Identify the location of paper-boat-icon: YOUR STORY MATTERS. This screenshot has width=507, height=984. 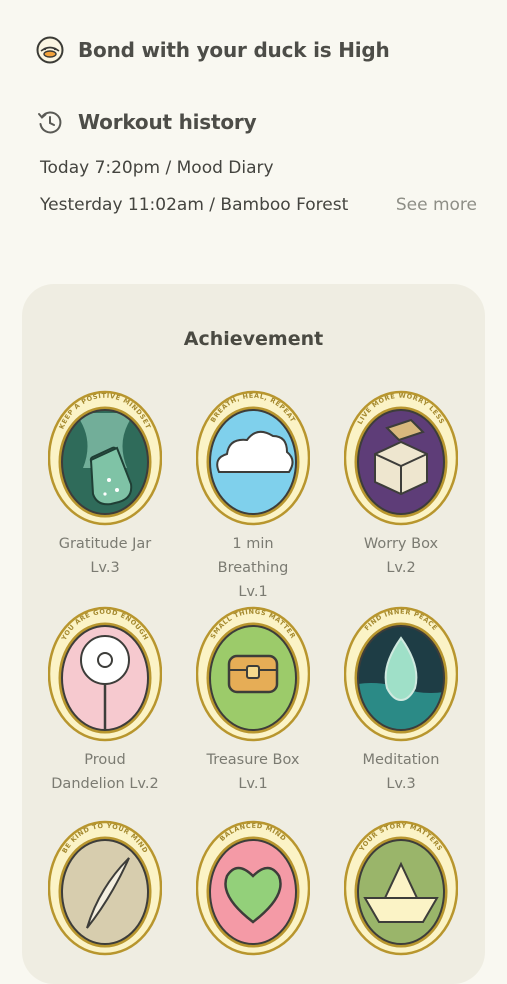
(401, 888).